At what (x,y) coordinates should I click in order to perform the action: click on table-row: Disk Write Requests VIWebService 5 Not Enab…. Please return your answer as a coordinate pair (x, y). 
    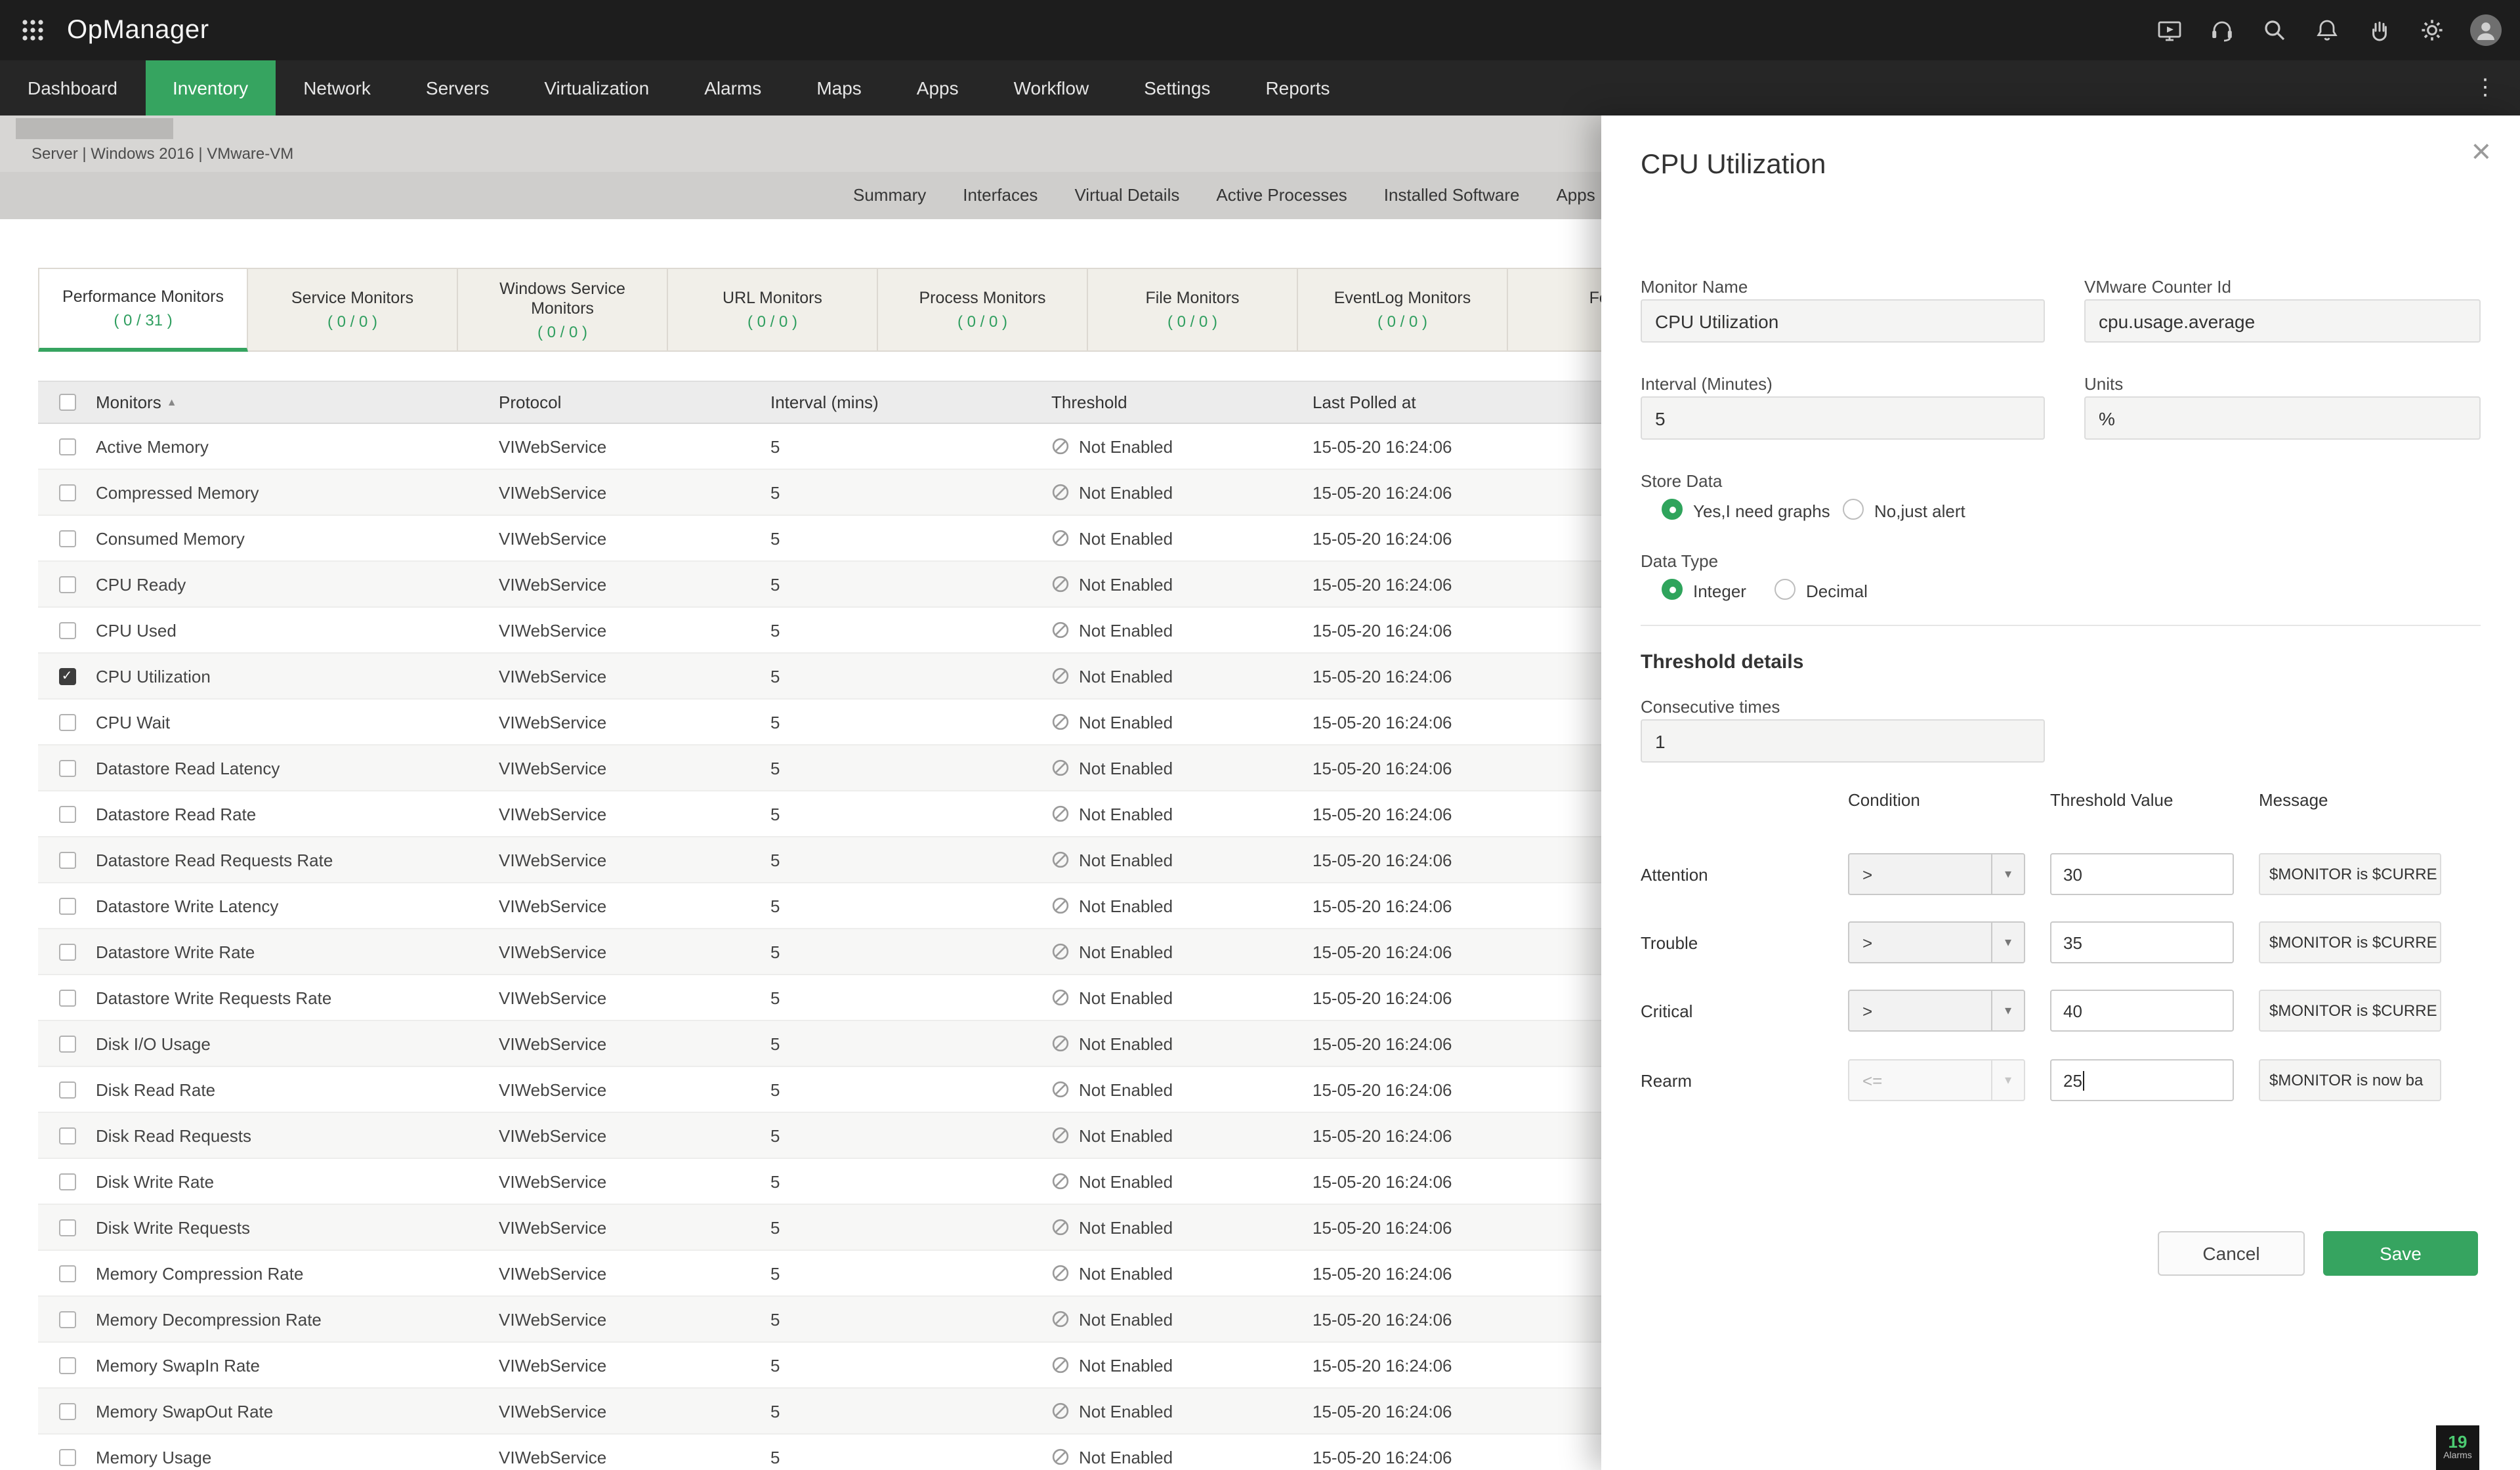
    Looking at the image, I should click on (819, 1228).